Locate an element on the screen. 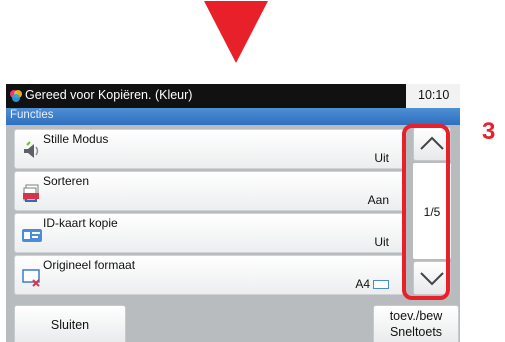 The image size is (505, 342). function-value: A4 is located at coordinates (372, 284).